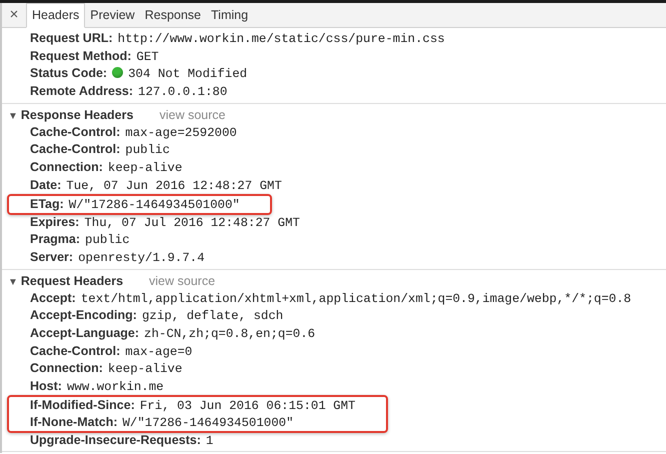 The width and height of the screenshot is (666, 454). What do you see at coordinates (174, 185) in the screenshot?
I see `header-value: Tue, 07 Jun 2016 12:48:27 GMT` at bounding box center [174, 185].